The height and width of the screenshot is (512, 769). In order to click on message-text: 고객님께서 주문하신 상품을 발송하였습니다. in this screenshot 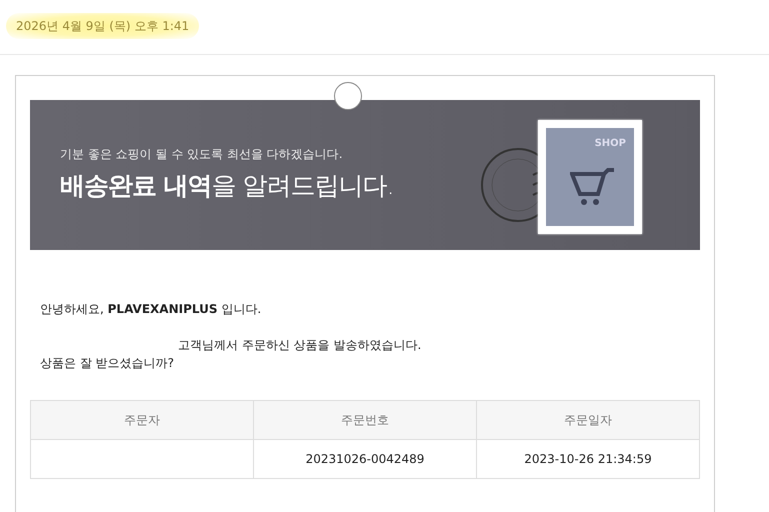, I will do `click(300, 345)`.